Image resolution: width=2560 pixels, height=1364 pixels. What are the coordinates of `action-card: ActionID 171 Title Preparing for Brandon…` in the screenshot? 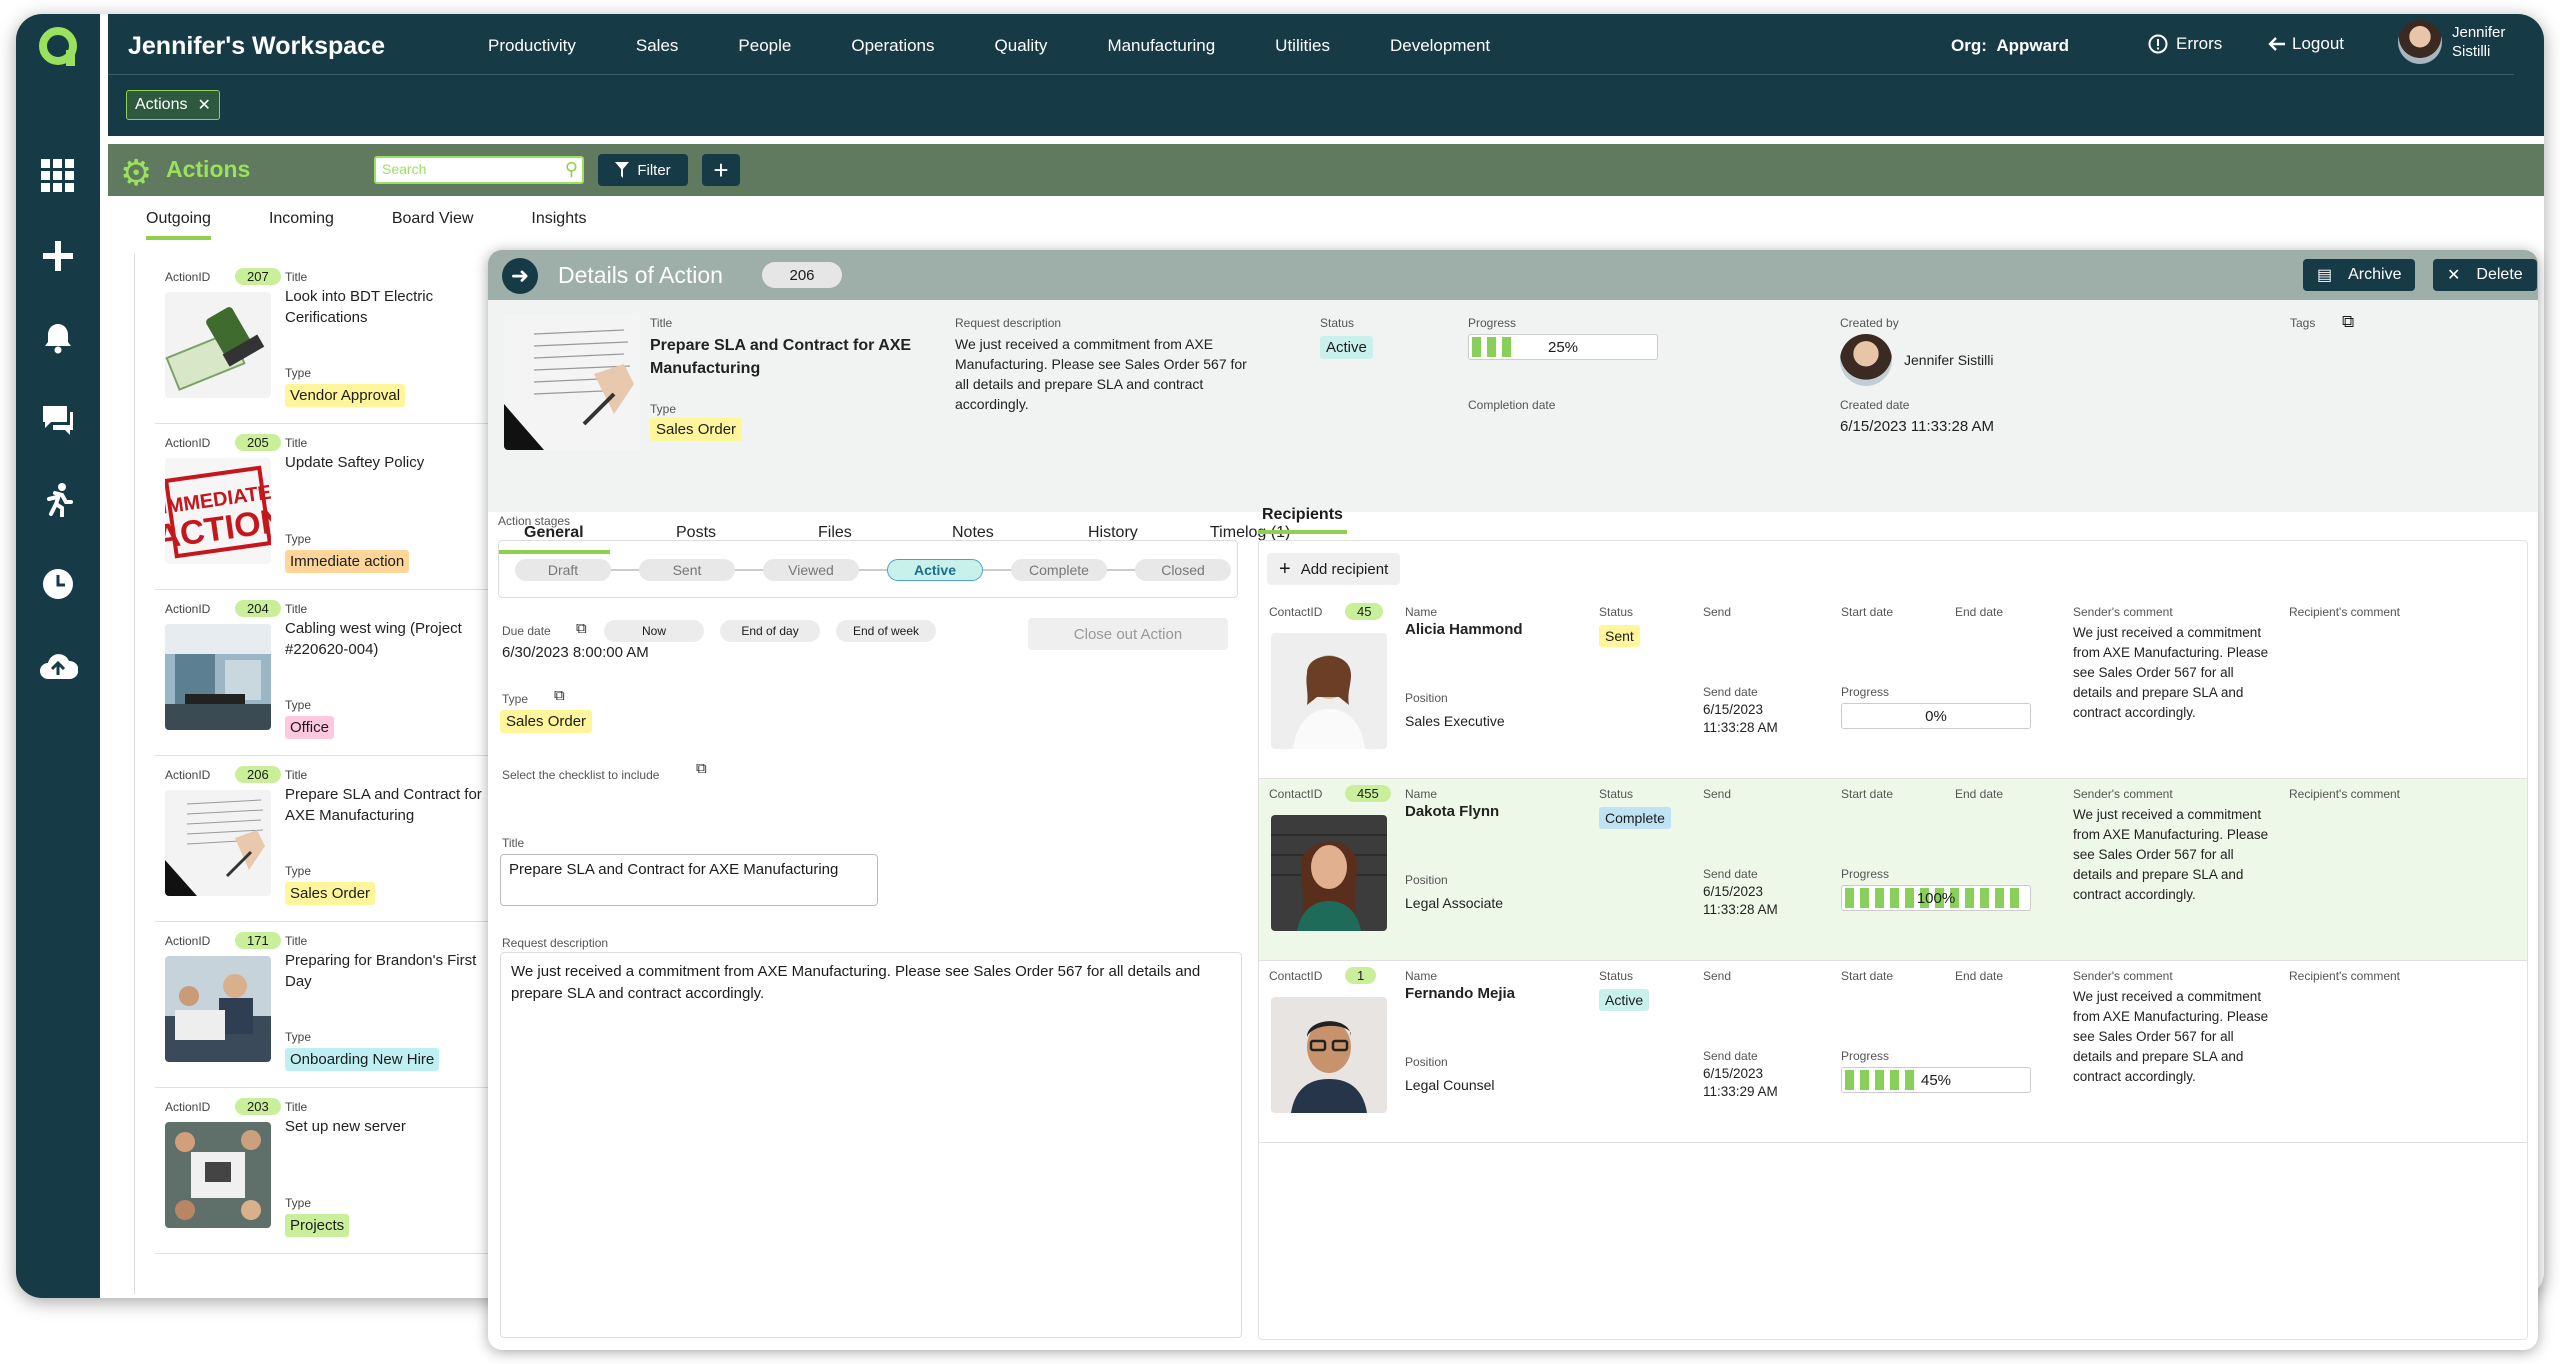 It's located at (330, 1005).